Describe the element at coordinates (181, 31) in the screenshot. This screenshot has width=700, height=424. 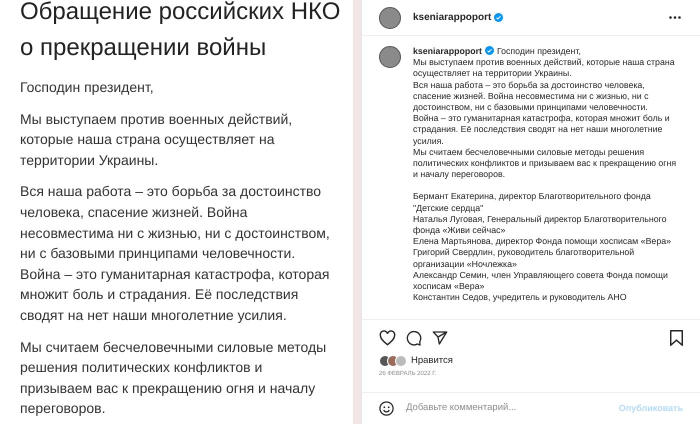
I see `document-title: Обращение российских НКО о прекращении войны` at that location.